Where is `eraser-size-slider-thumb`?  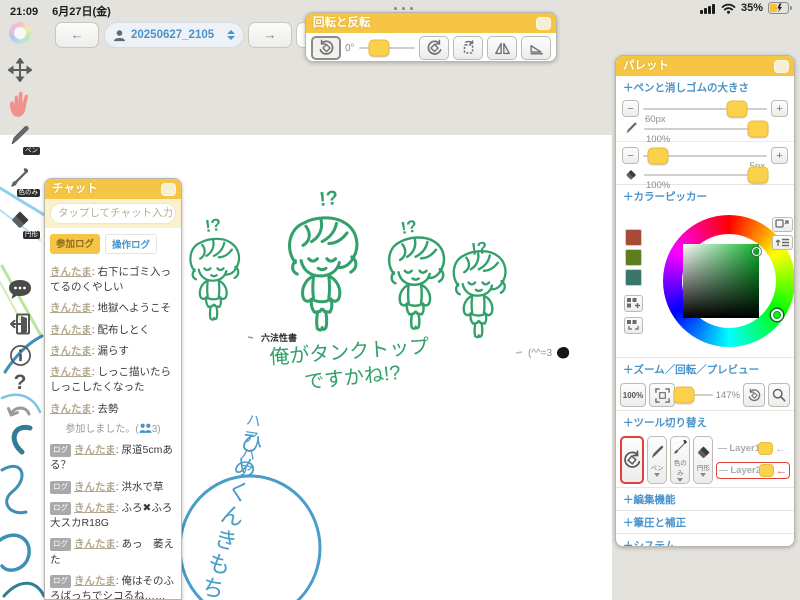 eraser-size-slider-thumb is located at coordinates (658, 155).